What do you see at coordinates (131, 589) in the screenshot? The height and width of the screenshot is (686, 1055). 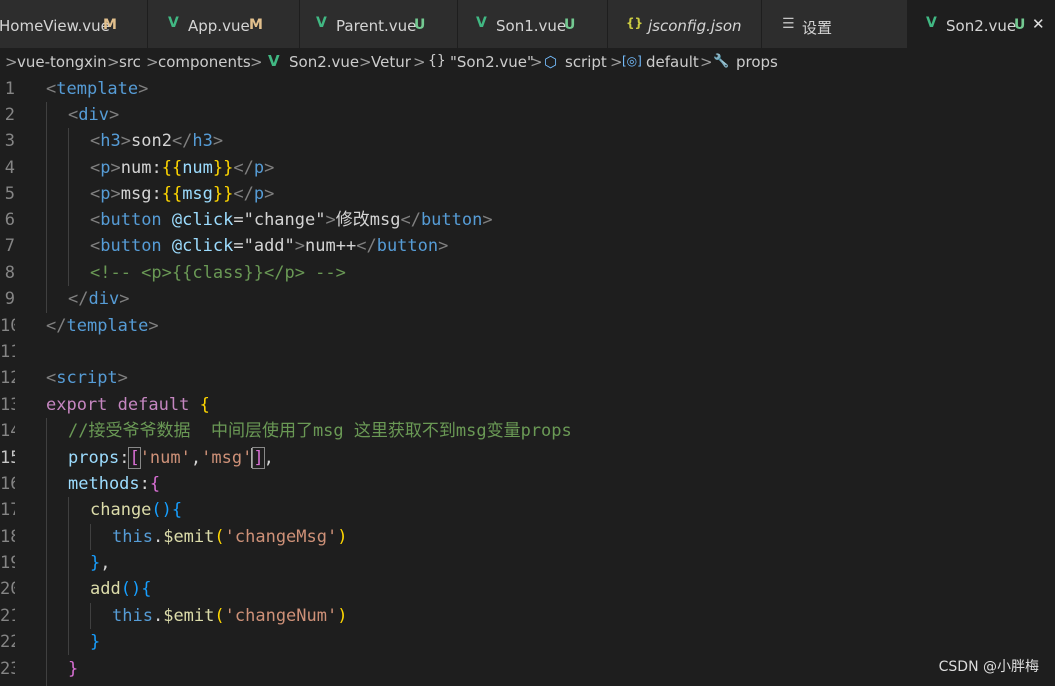 I see `code-token: ()` at bounding box center [131, 589].